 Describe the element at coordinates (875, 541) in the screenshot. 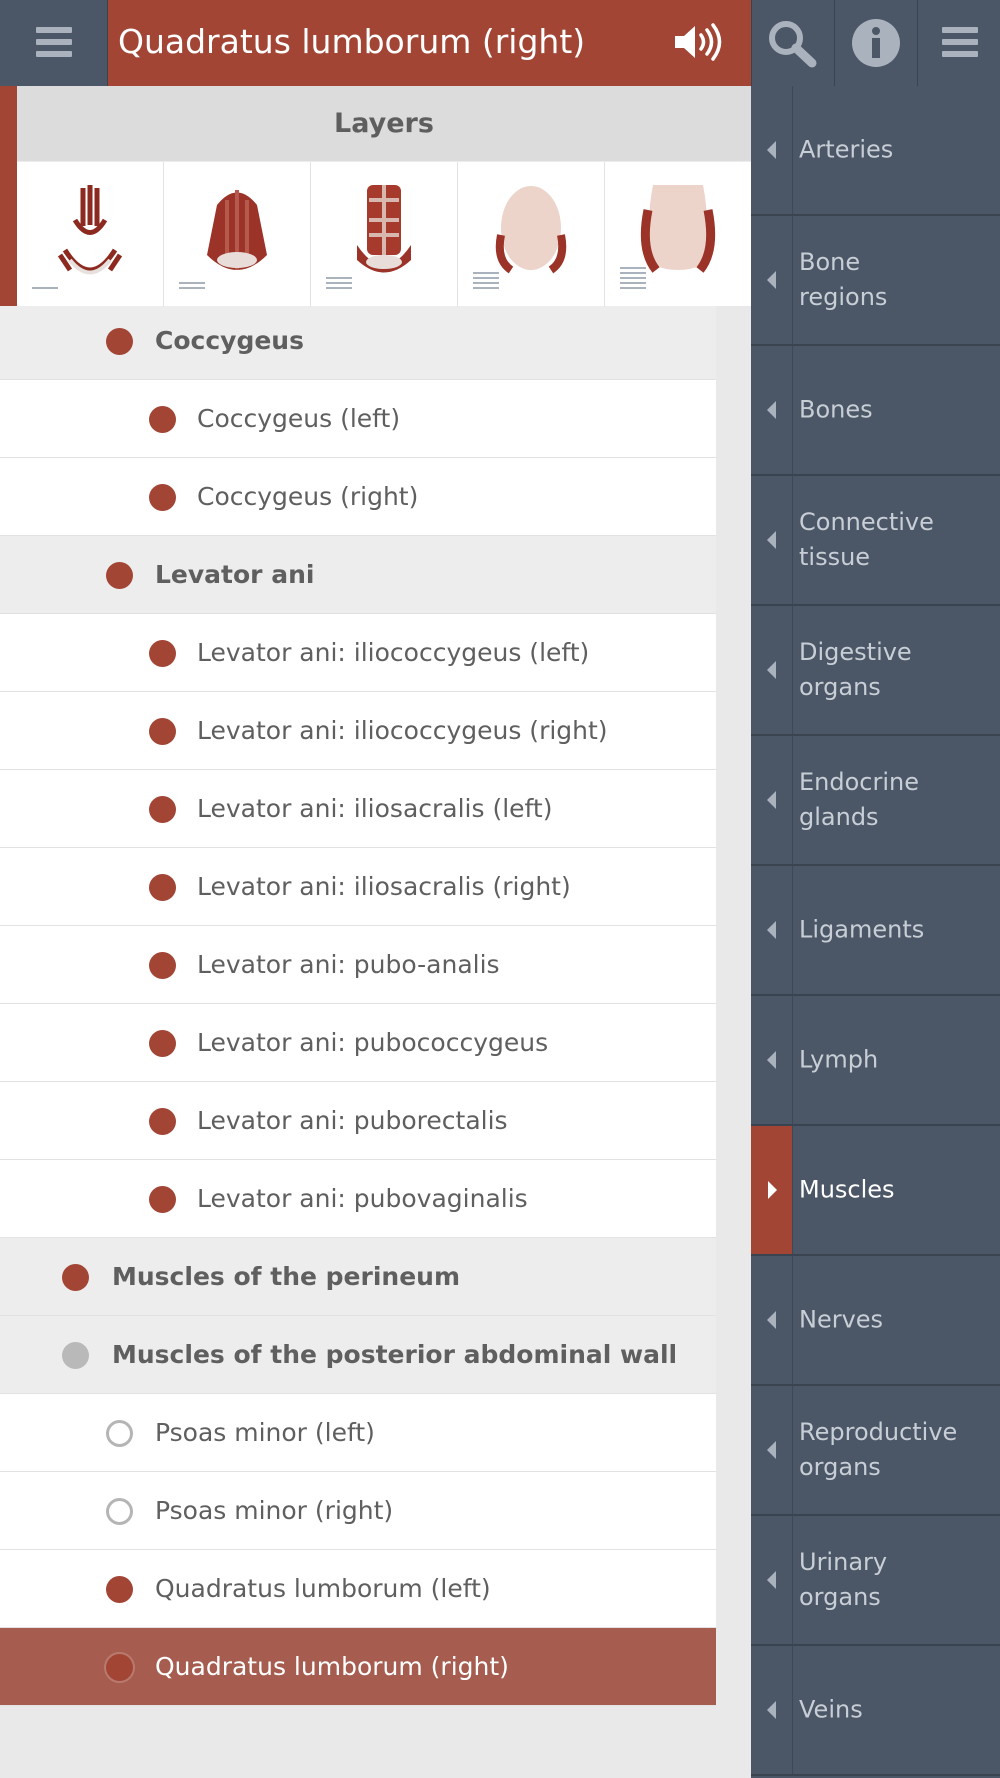

I see `sidebar-item-connective: Connective tissue` at that location.